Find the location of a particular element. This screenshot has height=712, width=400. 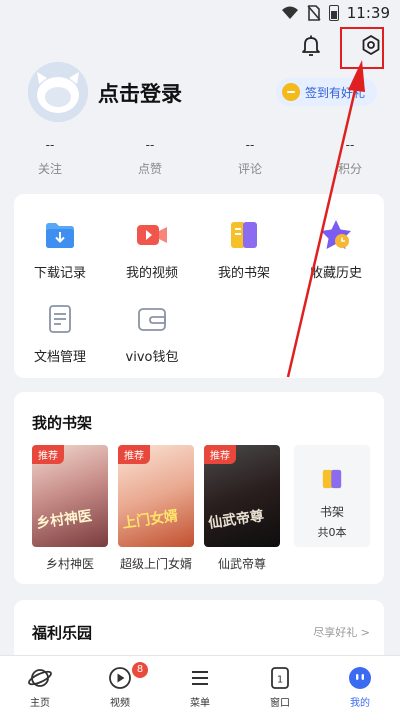

book-item: 推荐 上门女婿 超级上门女婿 is located at coordinates (156, 508).